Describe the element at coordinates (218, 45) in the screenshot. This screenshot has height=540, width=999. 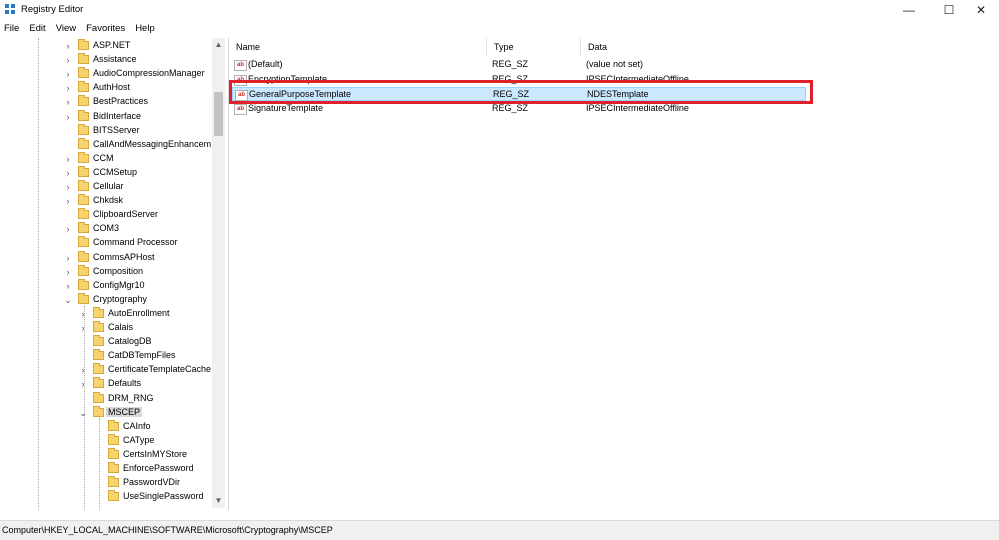
I see `scroll-up-arrow-icon: ▲` at that location.